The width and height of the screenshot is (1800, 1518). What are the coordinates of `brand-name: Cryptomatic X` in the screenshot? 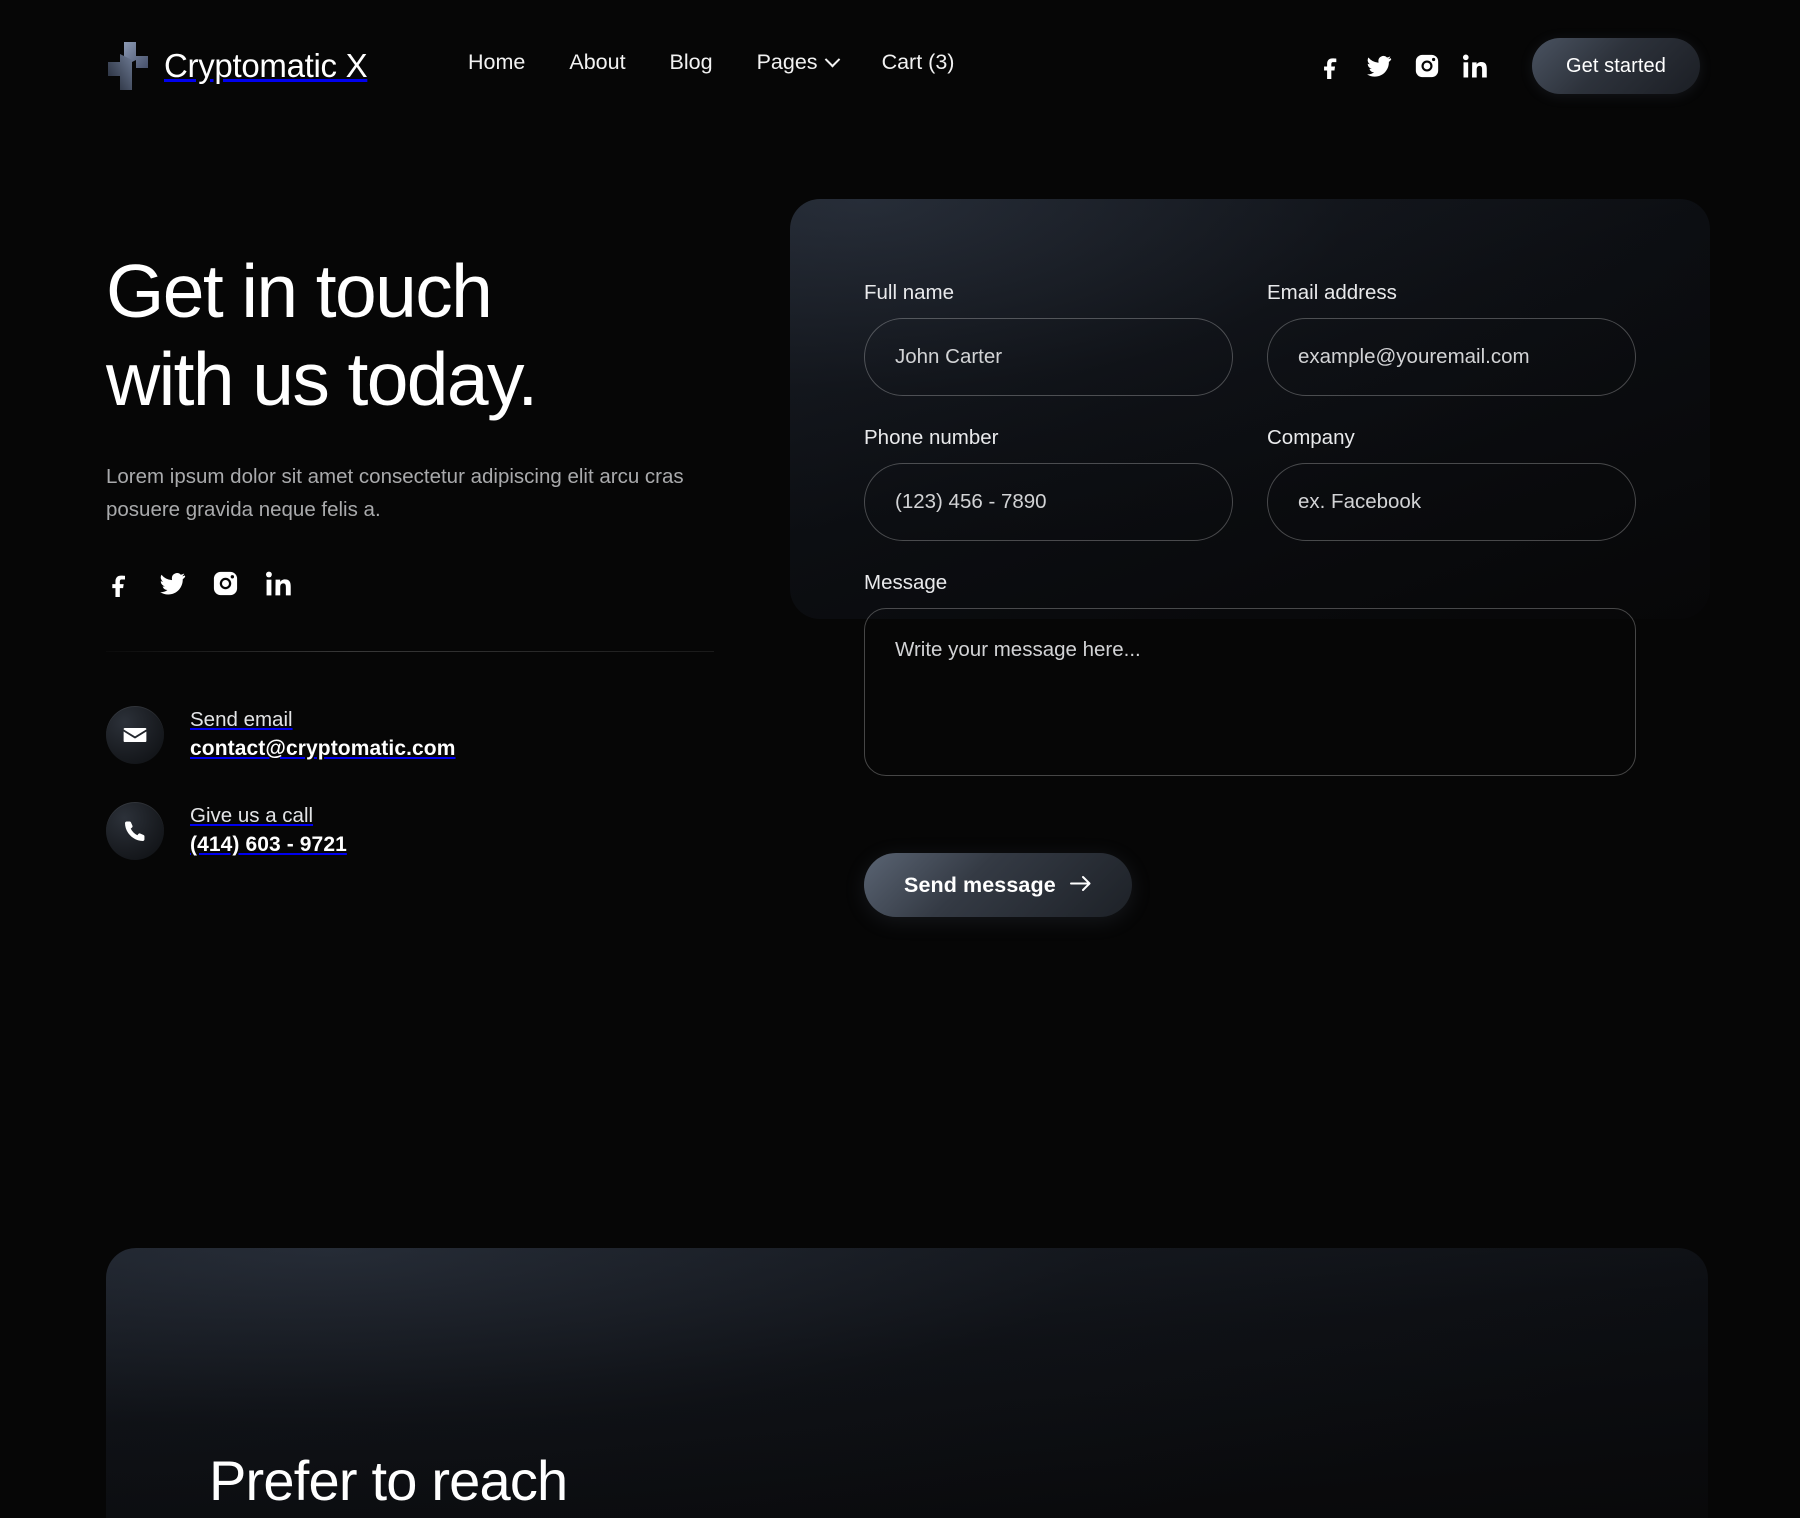 It's located at (266, 65).